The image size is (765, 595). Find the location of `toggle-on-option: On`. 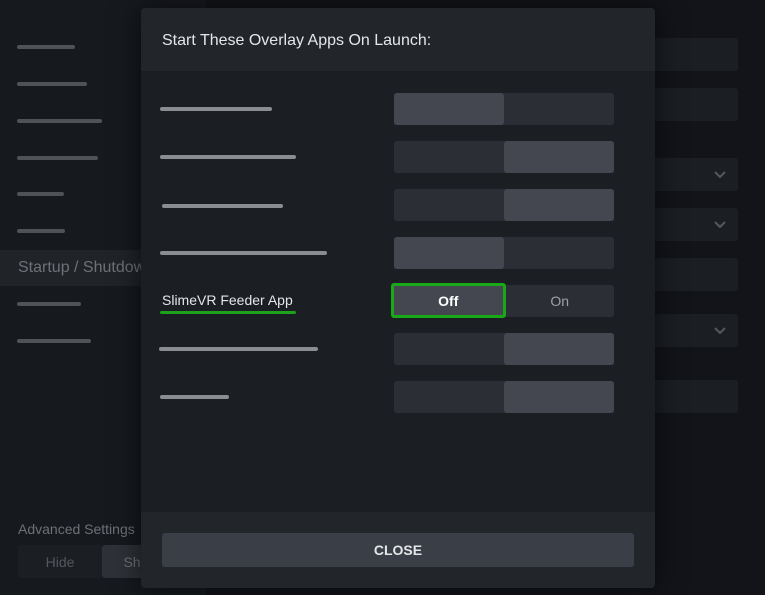

toggle-on-option: On is located at coordinates (560, 301).